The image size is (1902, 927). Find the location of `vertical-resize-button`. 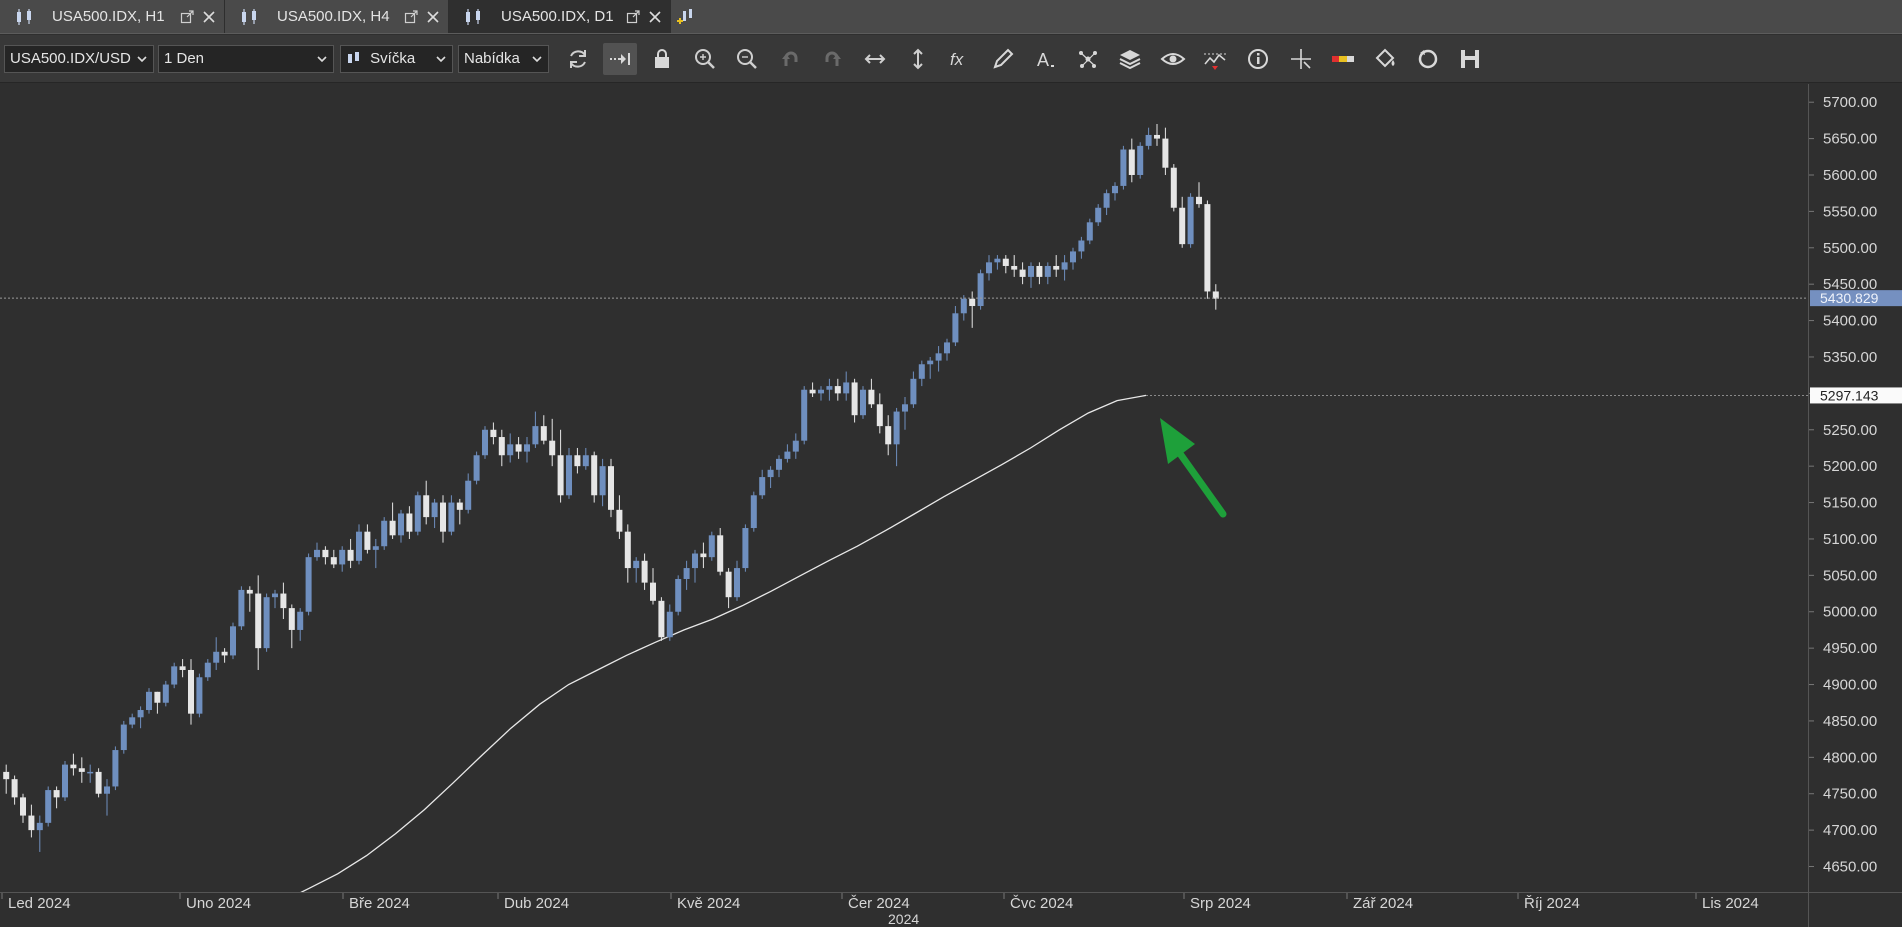

vertical-resize-button is located at coordinates (918, 59).